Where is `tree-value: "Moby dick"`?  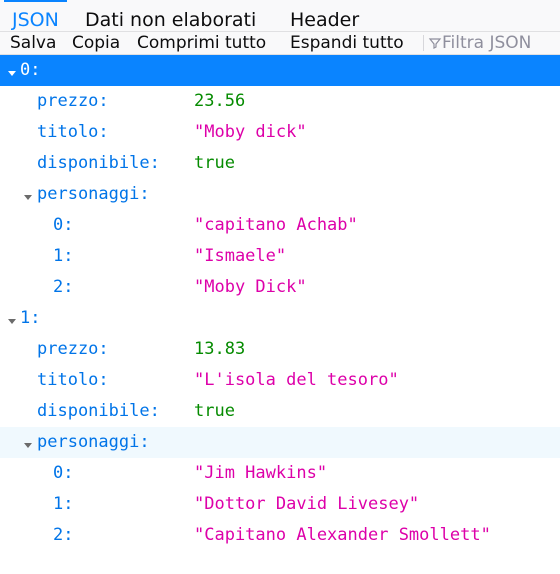
tree-value: "Moby dick" is located at coordinates (250, 132).